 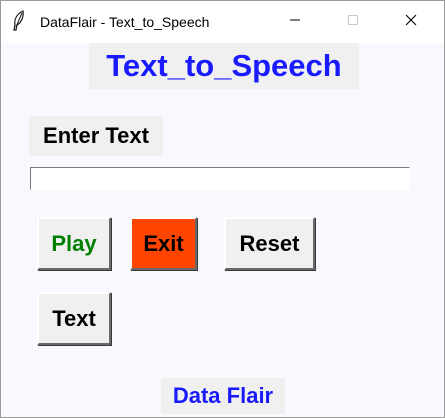 I want to click on enter-text-label: Enter Text, so click(x=96, y=136).